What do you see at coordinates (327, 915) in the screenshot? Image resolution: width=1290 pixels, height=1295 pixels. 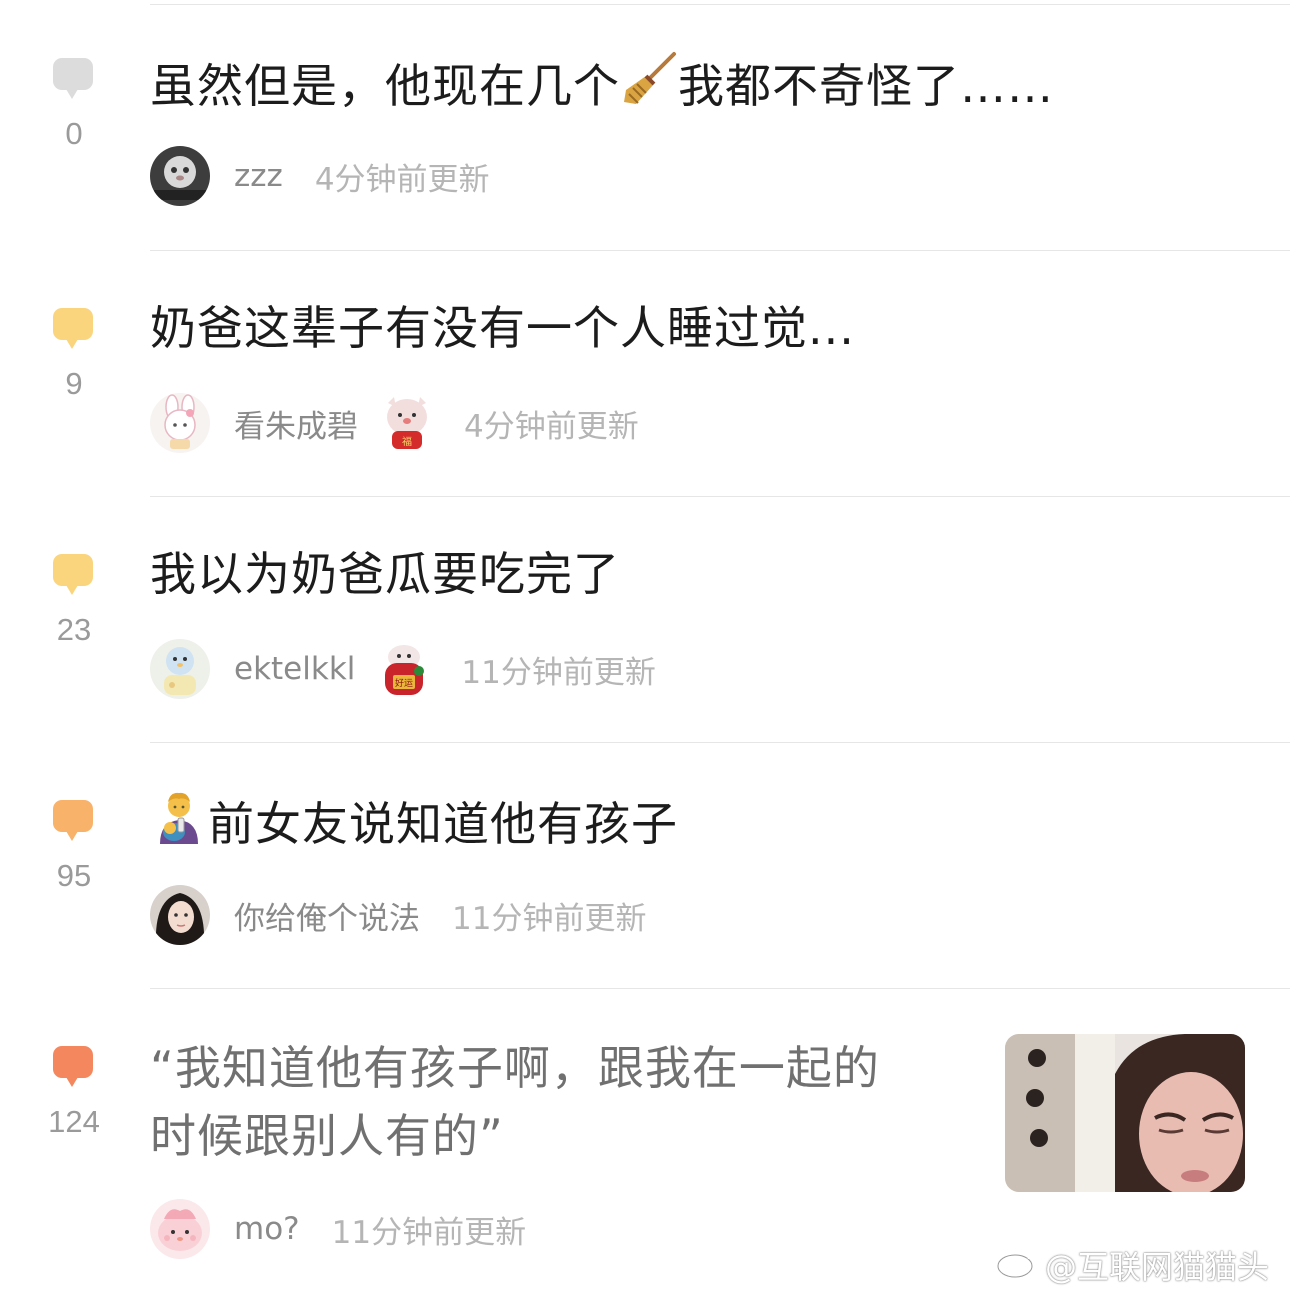 I see `author-name: 你给俺个说法` at bounding box center [327, 915].